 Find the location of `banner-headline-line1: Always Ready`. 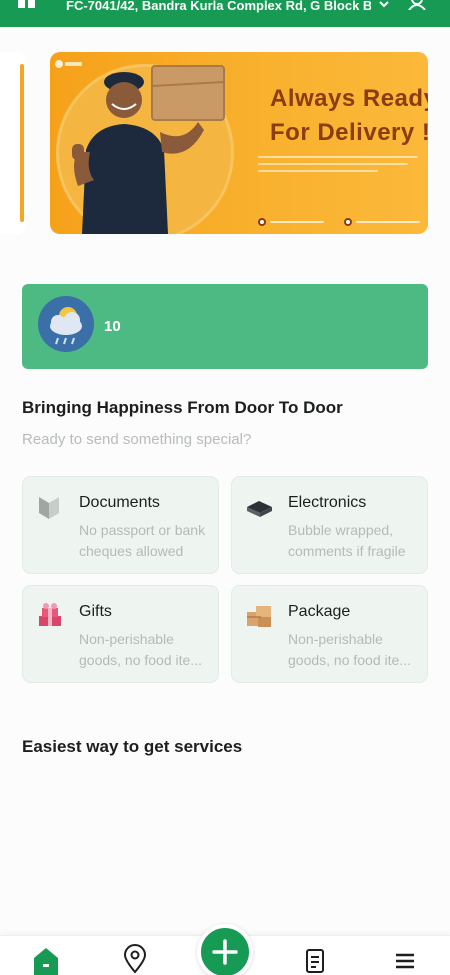

banner-headline-line1: Always Ready is located at coordinates (349, 98).